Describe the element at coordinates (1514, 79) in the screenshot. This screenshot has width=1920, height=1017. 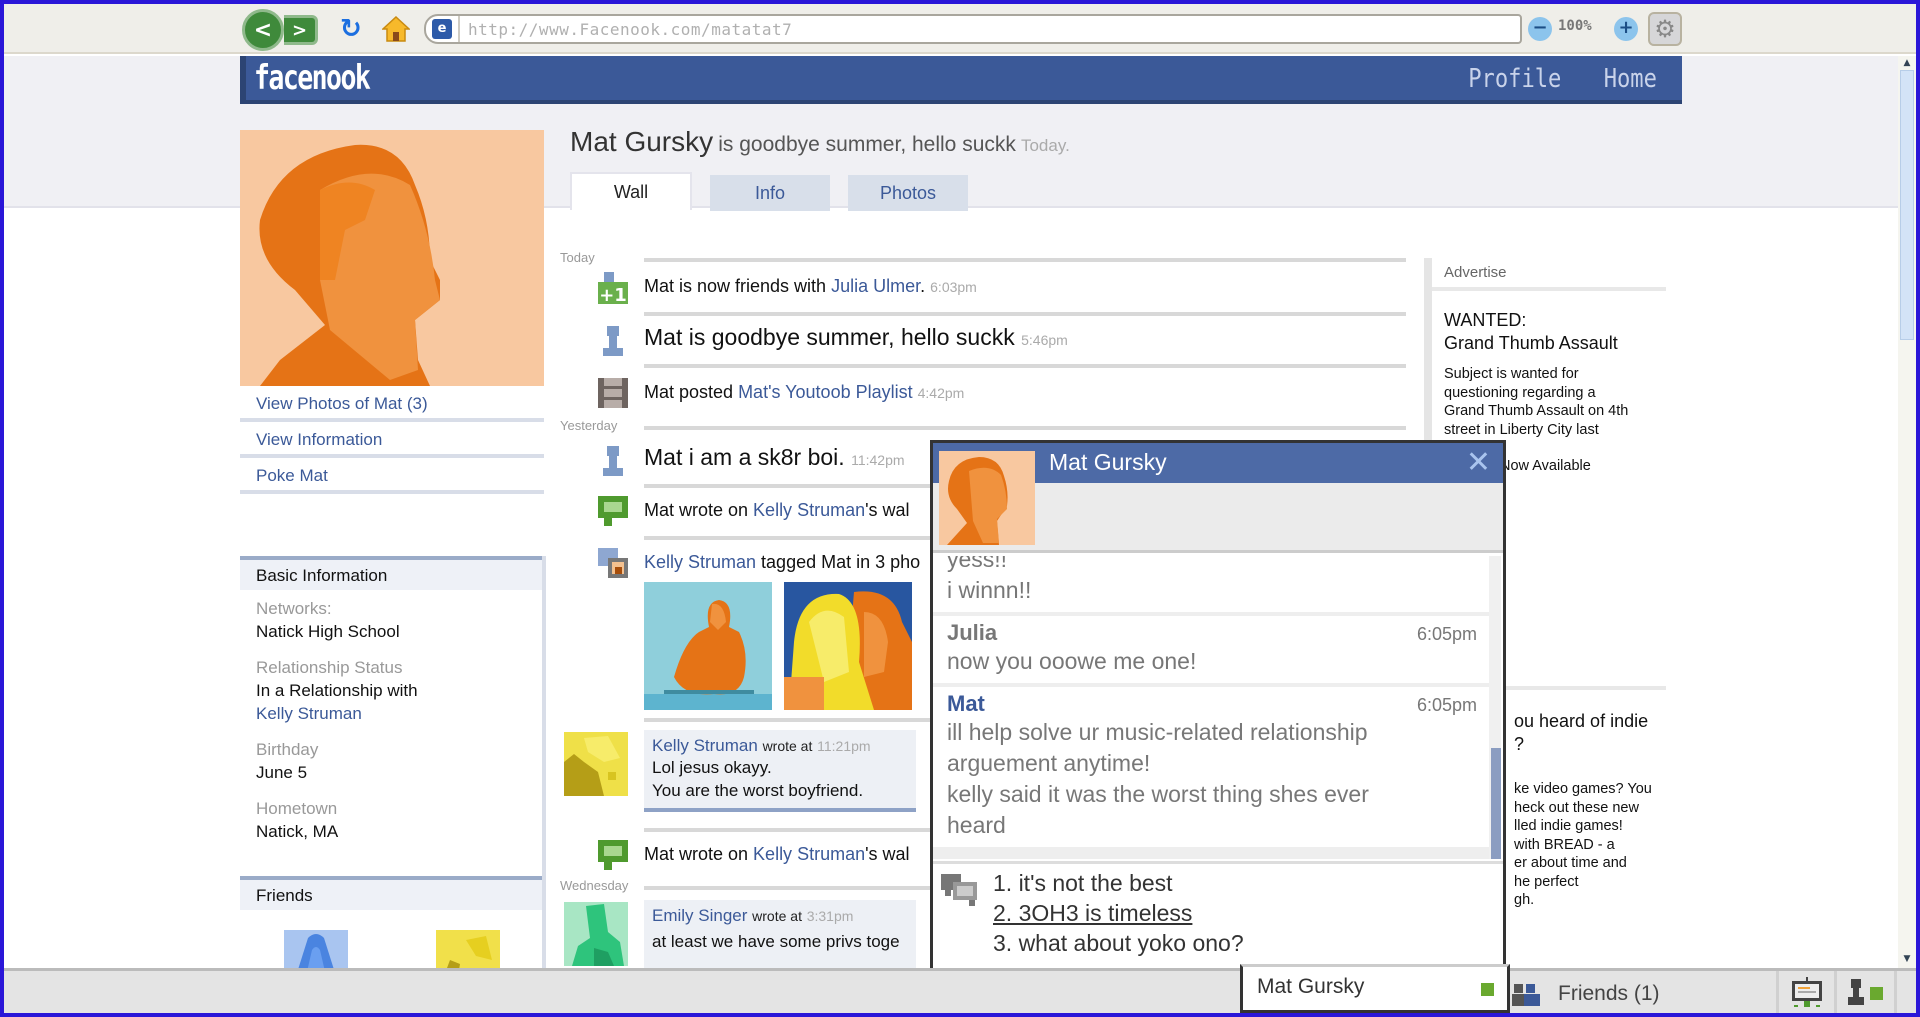
I see `nav-profile-link: Profile` at that location.